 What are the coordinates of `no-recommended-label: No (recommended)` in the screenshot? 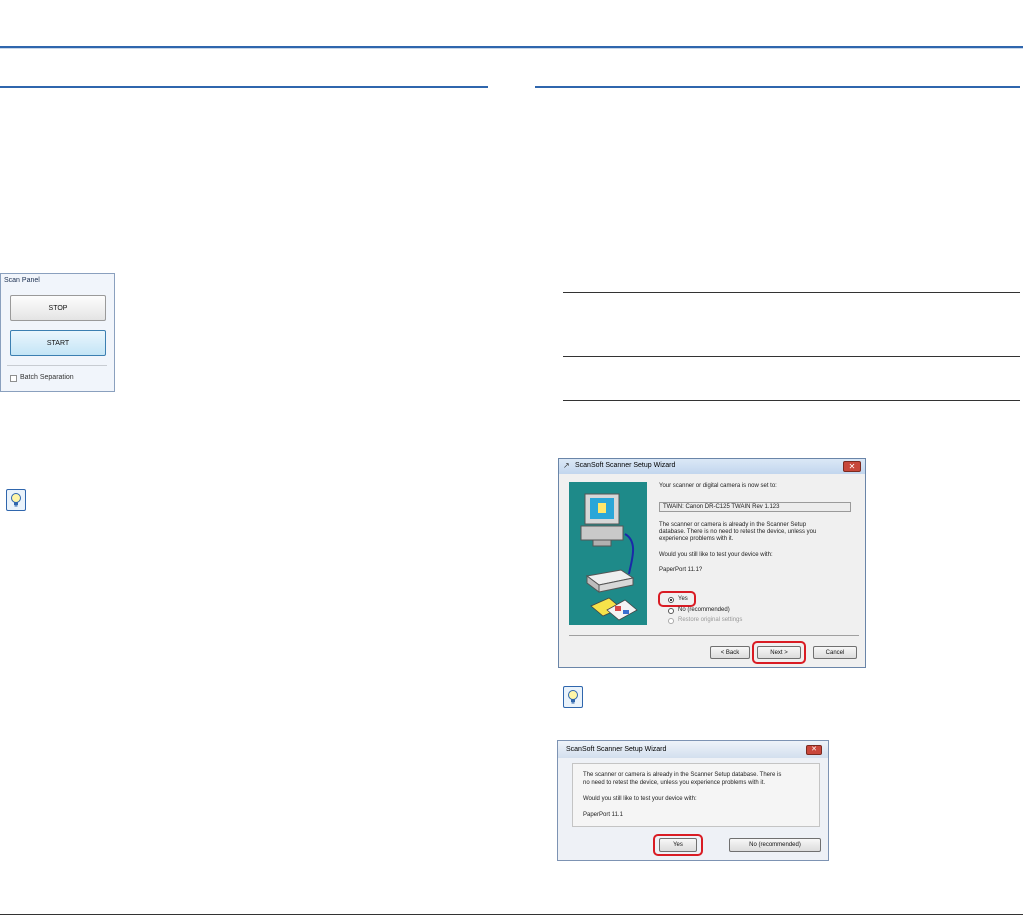 It's located at (704, 610).